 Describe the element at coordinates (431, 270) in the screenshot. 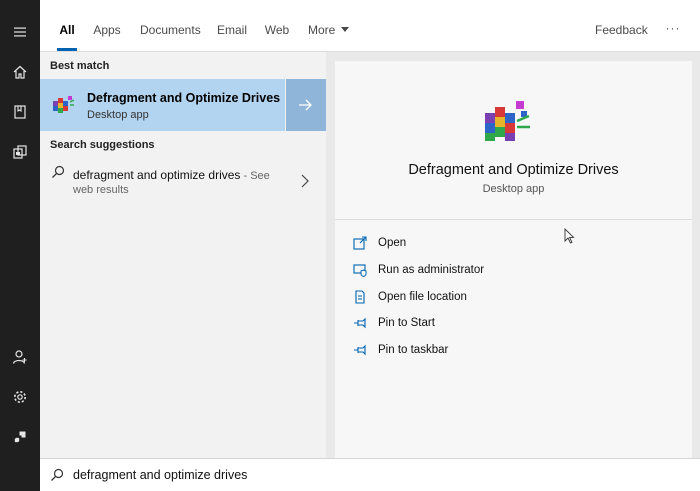

I see `action-run-as-admin-label: Run as administrator` at that location.